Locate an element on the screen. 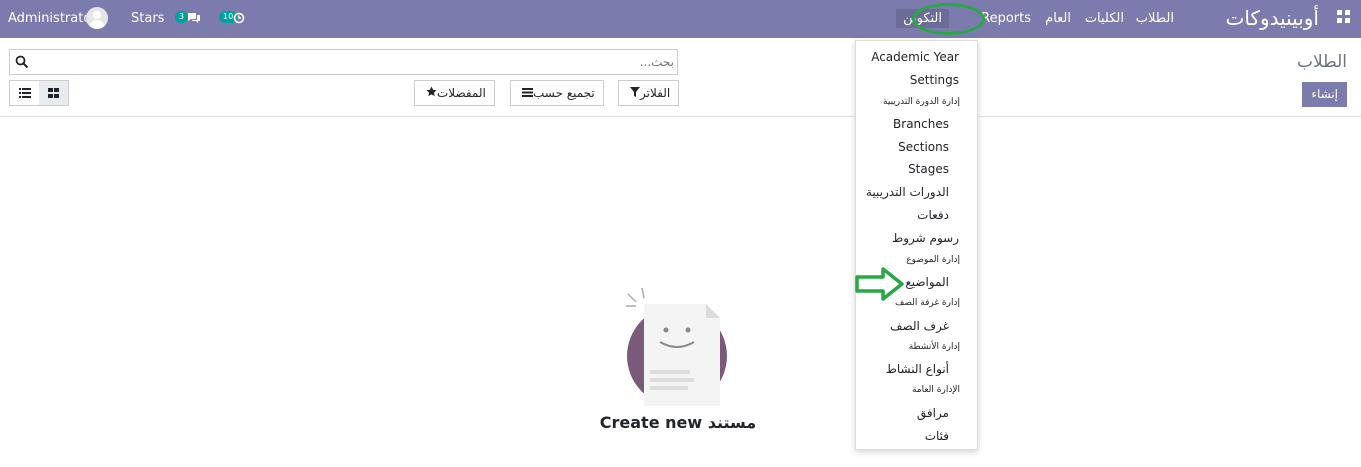  view-switcher is located at coordinates (39, 93).